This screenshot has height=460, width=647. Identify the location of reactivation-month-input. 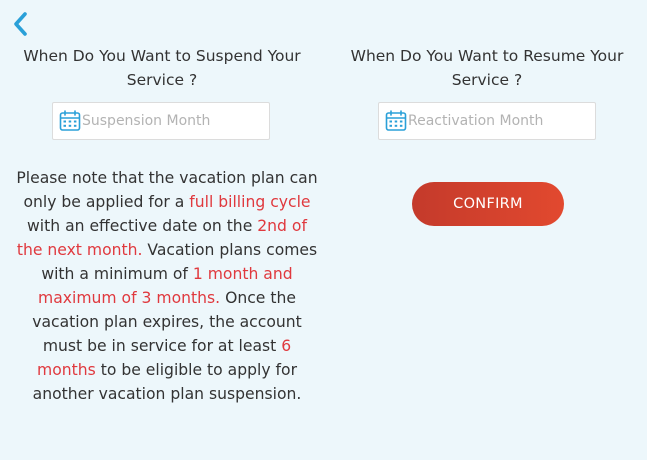
(498, 121).